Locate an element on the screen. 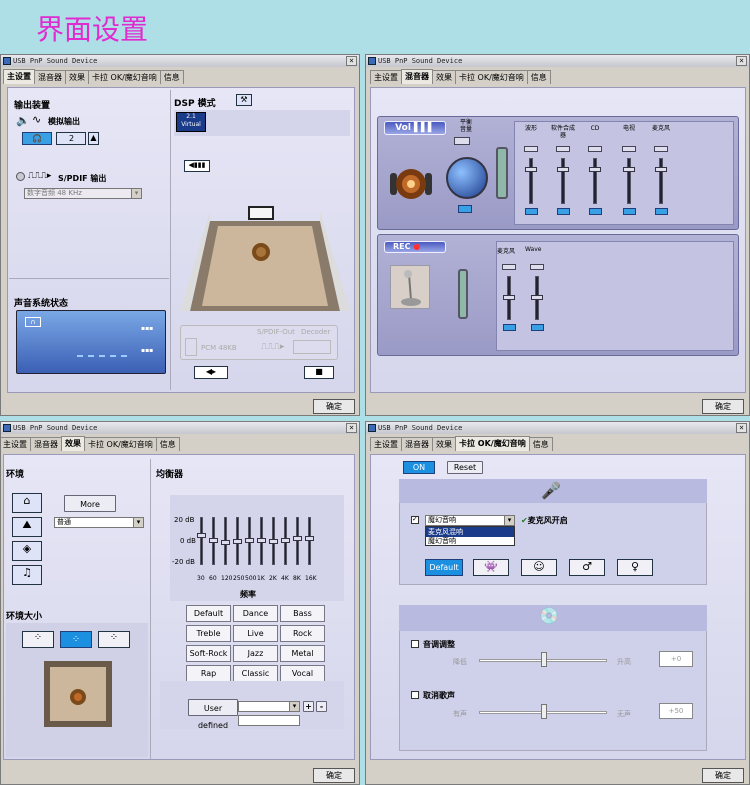 This screenshot has height=785, width=750. house-icon: ⌂ is located at coordinates (27, 503).